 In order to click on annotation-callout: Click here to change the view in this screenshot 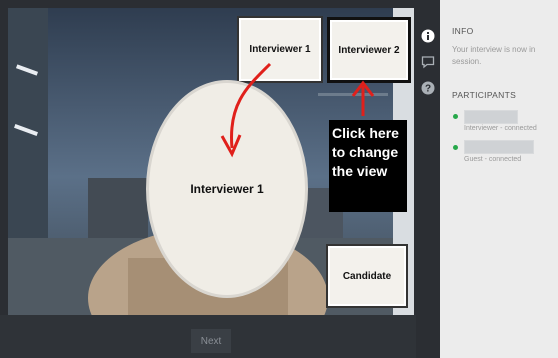, I will do `click(368, 166)`.